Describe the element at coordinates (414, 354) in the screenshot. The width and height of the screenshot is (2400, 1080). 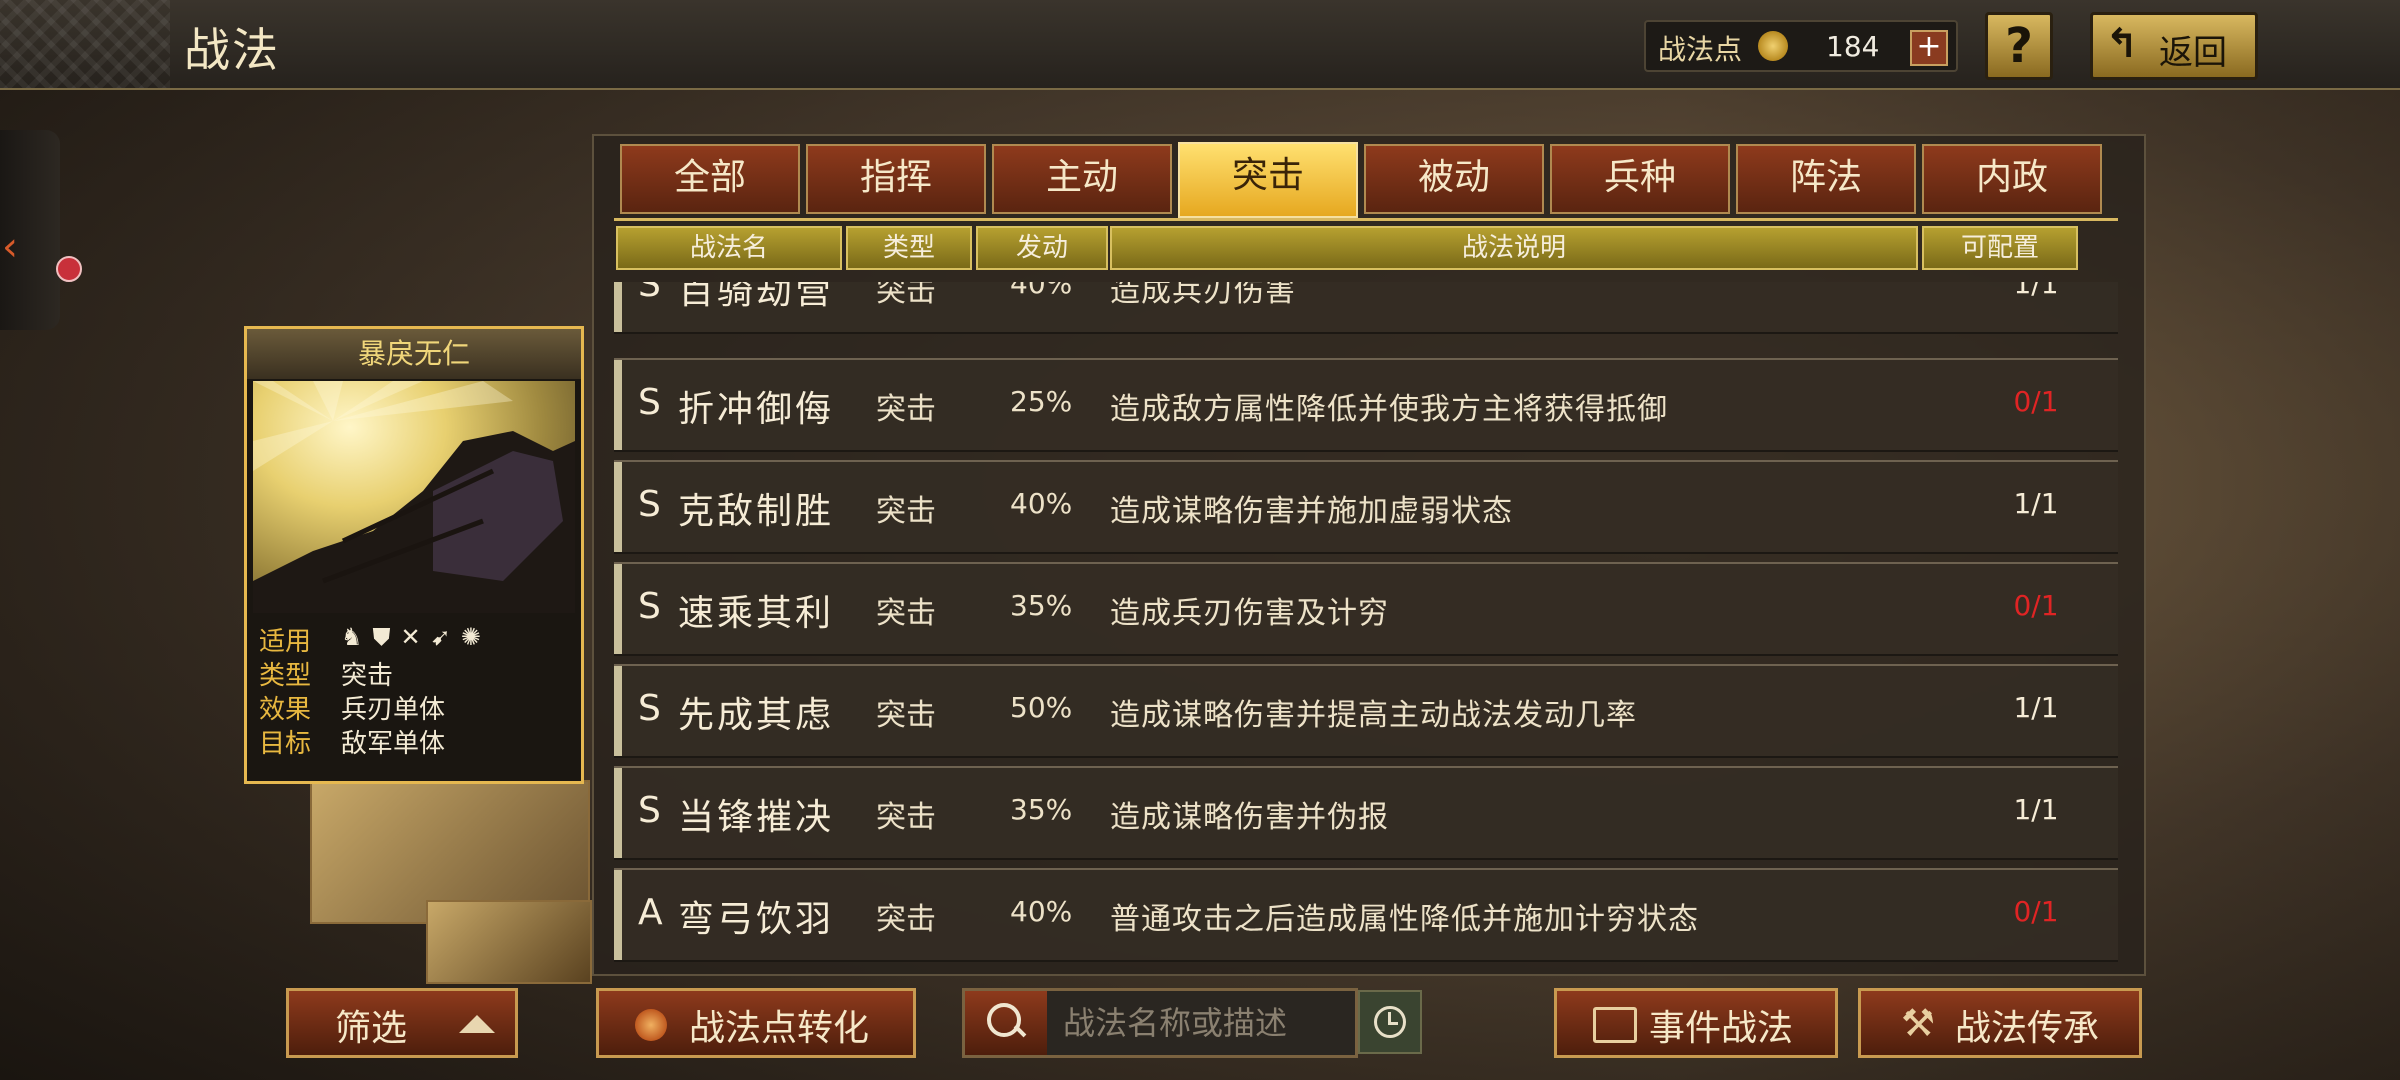
I see `card-title: 暴戾无仁` at that location.